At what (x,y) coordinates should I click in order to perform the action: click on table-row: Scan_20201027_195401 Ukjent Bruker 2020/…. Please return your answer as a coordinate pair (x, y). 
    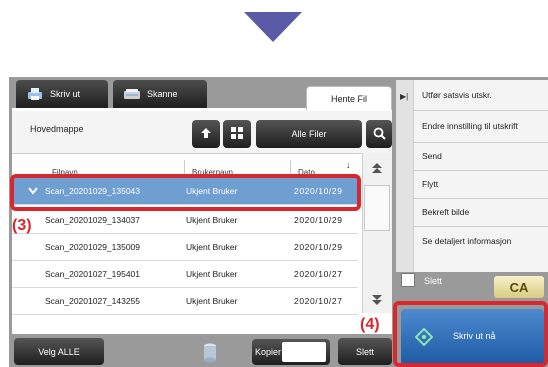
    Looking at the image, I should click on (185, 274).